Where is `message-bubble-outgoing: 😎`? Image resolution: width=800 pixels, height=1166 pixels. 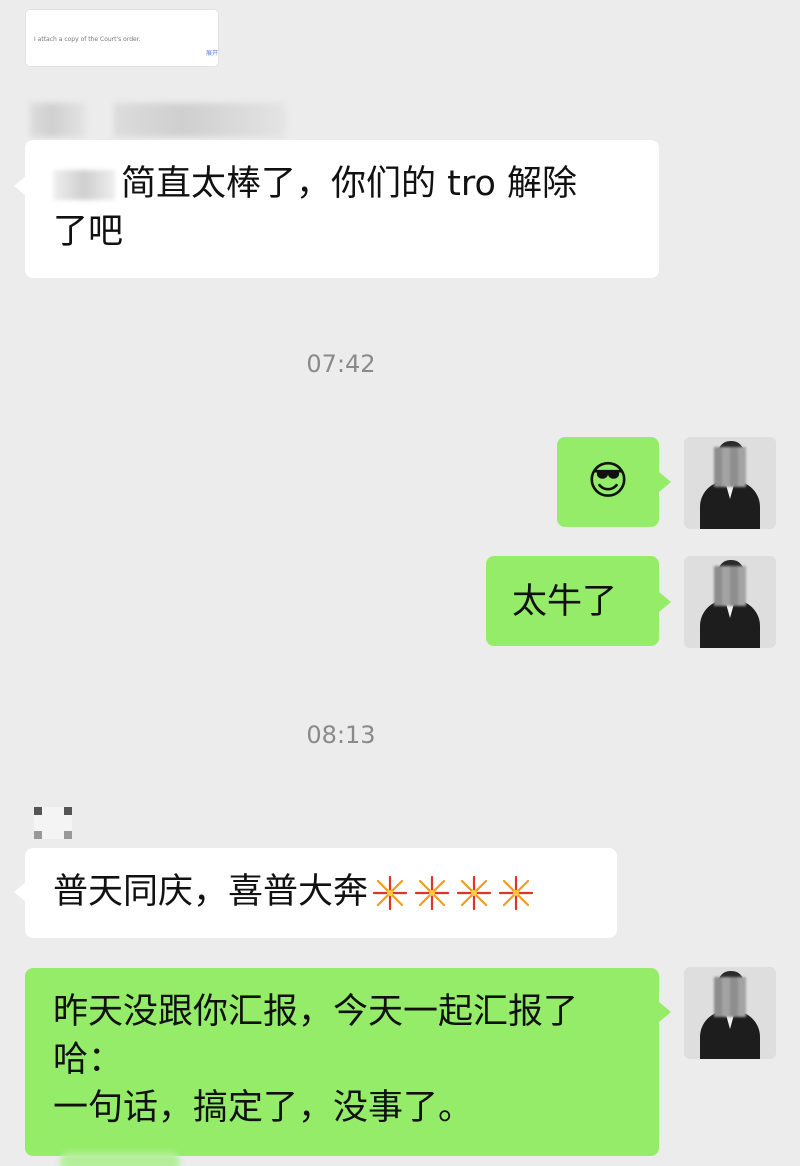
message-bubble-outgoing: 😎 is located at coordinates (608, 482).